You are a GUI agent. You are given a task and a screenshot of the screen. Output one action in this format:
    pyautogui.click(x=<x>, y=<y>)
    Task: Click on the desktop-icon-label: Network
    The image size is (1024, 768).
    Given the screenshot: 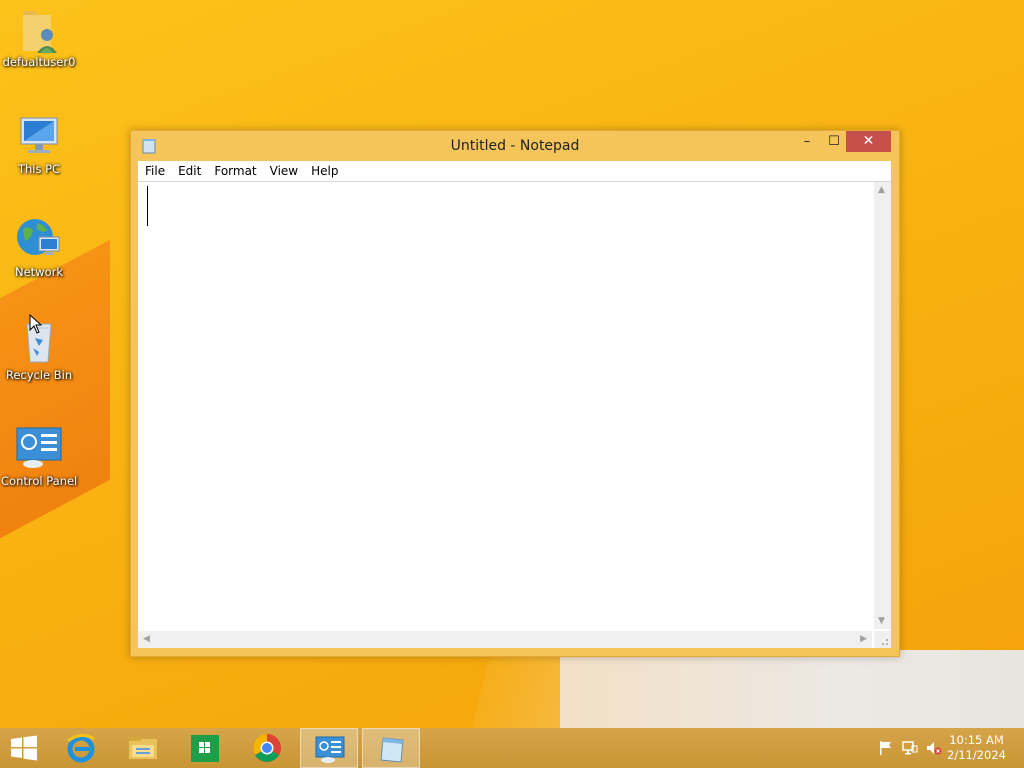 What is the action you would take?
    pyautogui.click(x=39, y=272)
    